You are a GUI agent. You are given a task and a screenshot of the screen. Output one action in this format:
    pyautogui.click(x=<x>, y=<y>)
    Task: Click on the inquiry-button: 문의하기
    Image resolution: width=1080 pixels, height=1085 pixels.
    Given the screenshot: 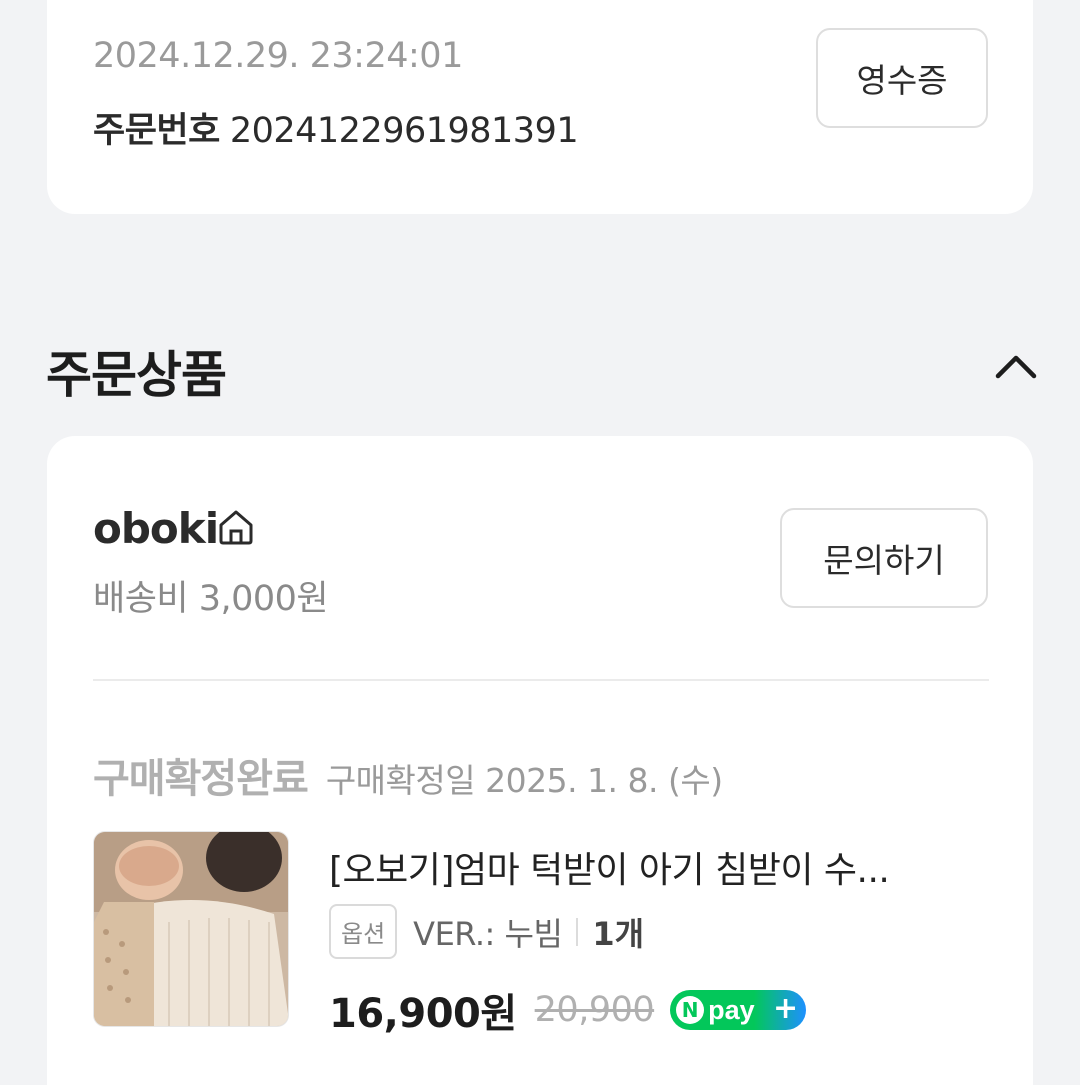 What is the action you would take?
    pyautogui.click(x=884, y=558)
    